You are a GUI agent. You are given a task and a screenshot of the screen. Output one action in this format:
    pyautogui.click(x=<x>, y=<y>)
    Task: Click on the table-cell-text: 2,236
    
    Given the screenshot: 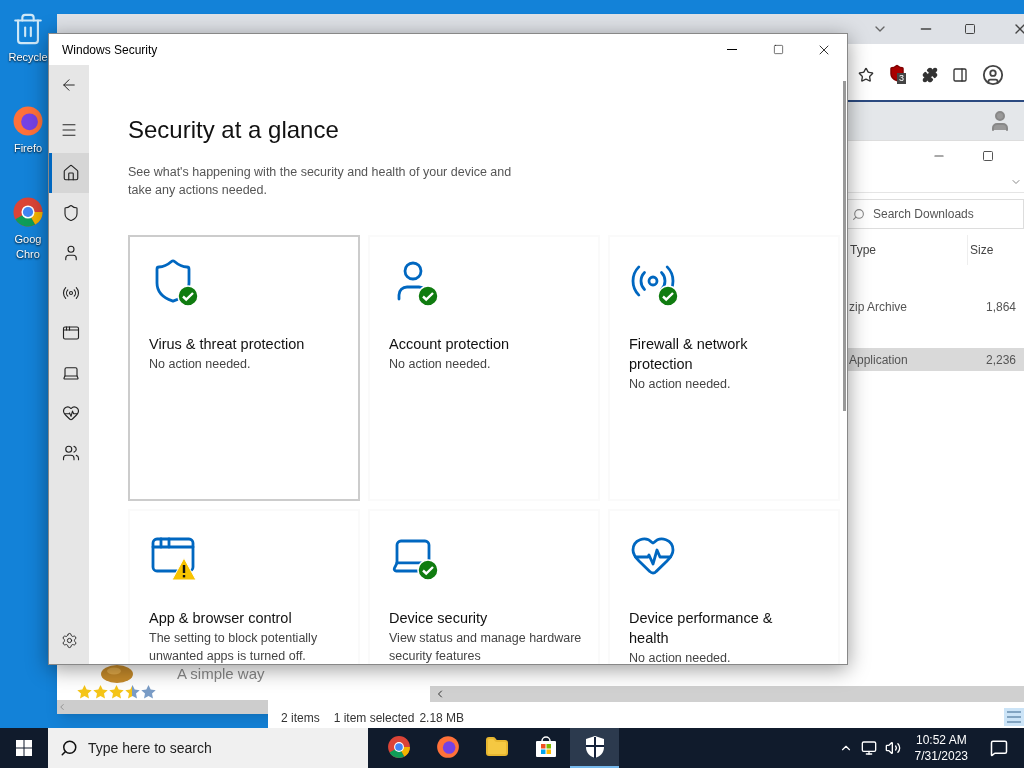 What is the action you would take?
    pyautogui.click(x=1001, y=360)
    